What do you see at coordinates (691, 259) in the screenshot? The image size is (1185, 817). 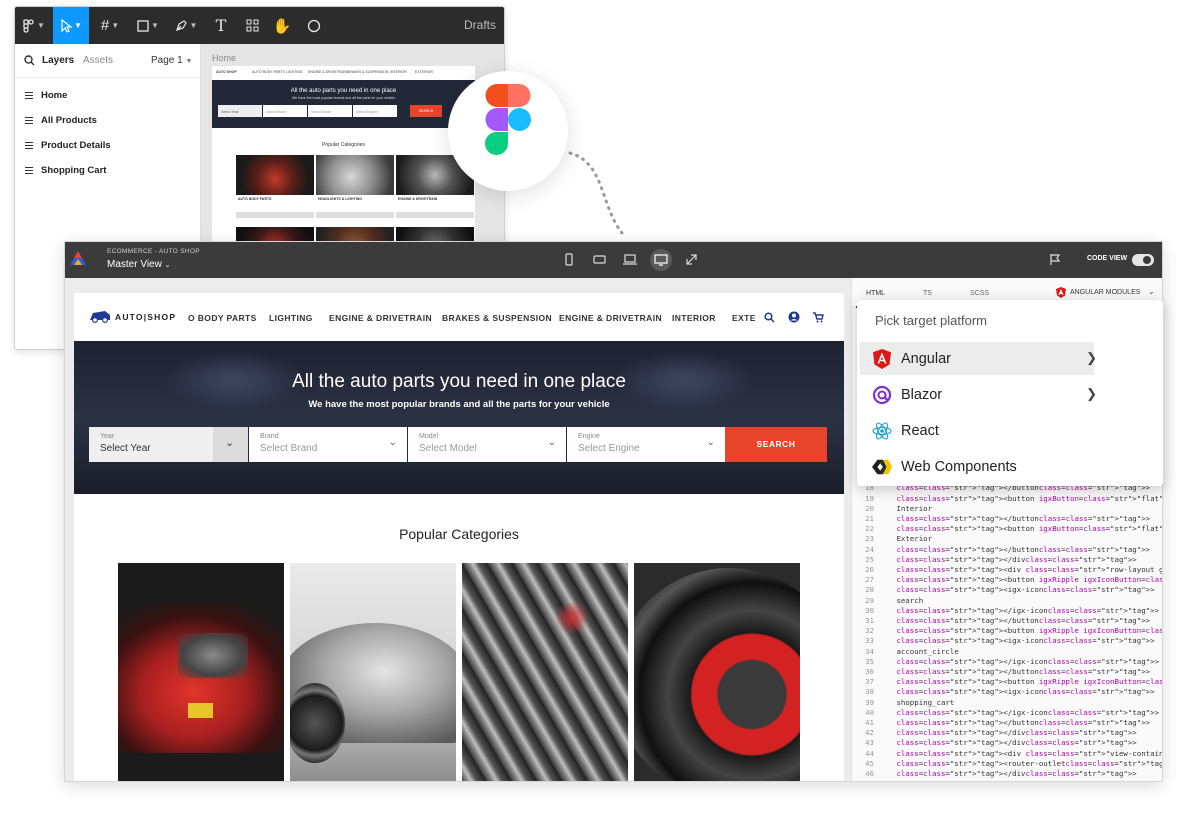 I see `expand-icon` at bounding box center [691, 259].